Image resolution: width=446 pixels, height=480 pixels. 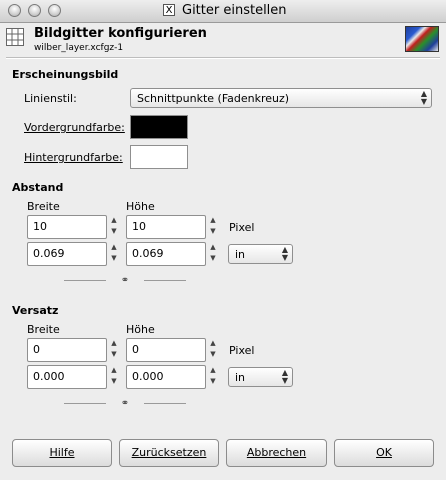 What do you see at coordinates (260, 254) in the screenshot?
I see `spacing-unit-select: in ▲ ▼` at bounding box center [260, 254].